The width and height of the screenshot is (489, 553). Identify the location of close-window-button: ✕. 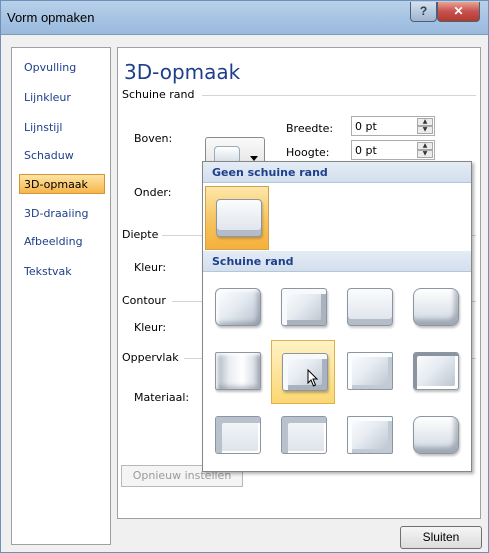
(458, 12).